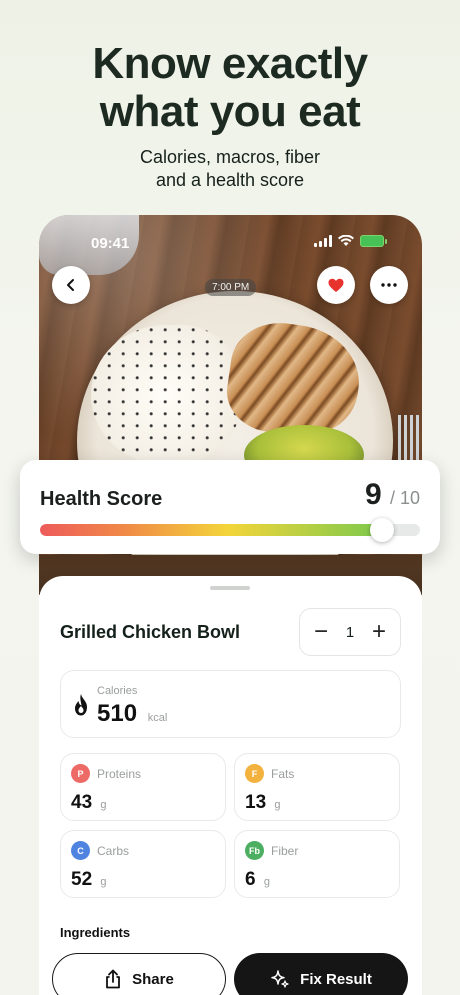 This screenshot has width=460, height=995. I want to click on calories-value: 510, so click(117, 713).